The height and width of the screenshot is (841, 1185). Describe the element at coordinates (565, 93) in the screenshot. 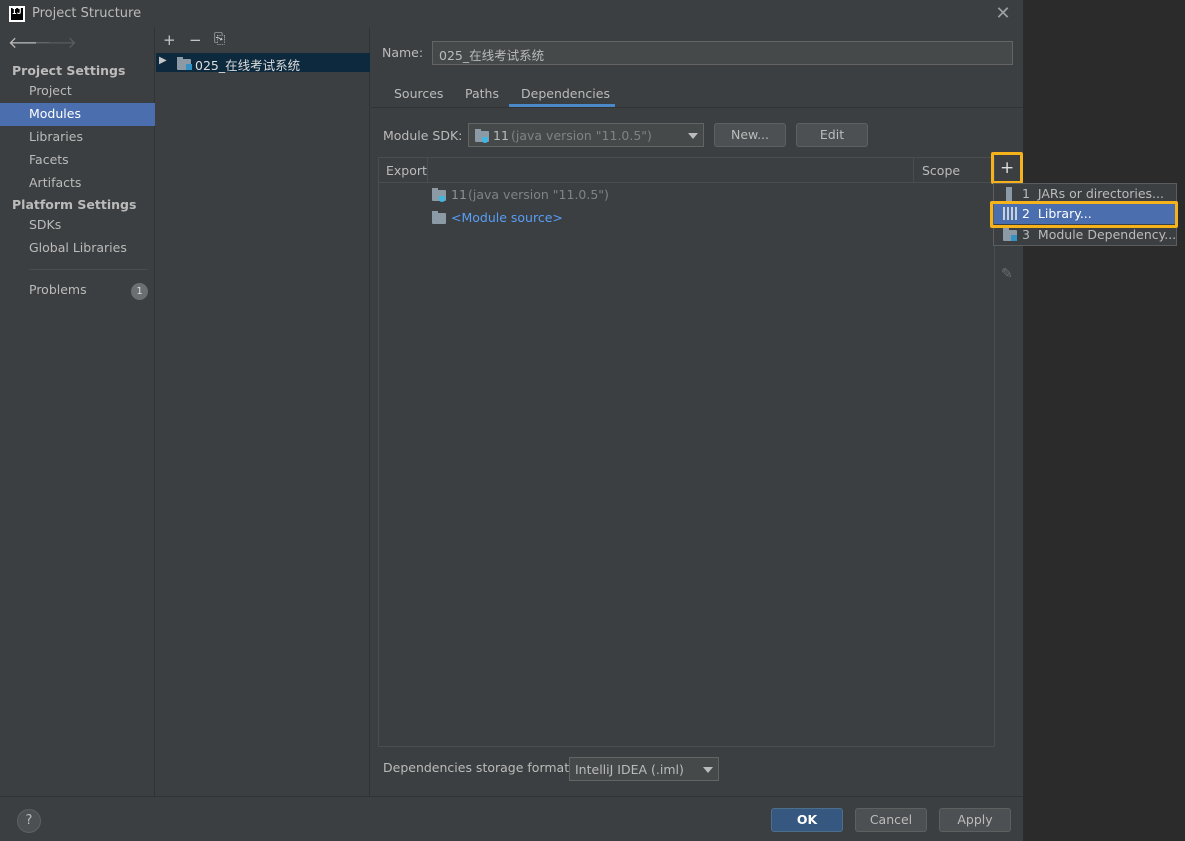

I see `tab-dependencies: Dependencies` at that location.